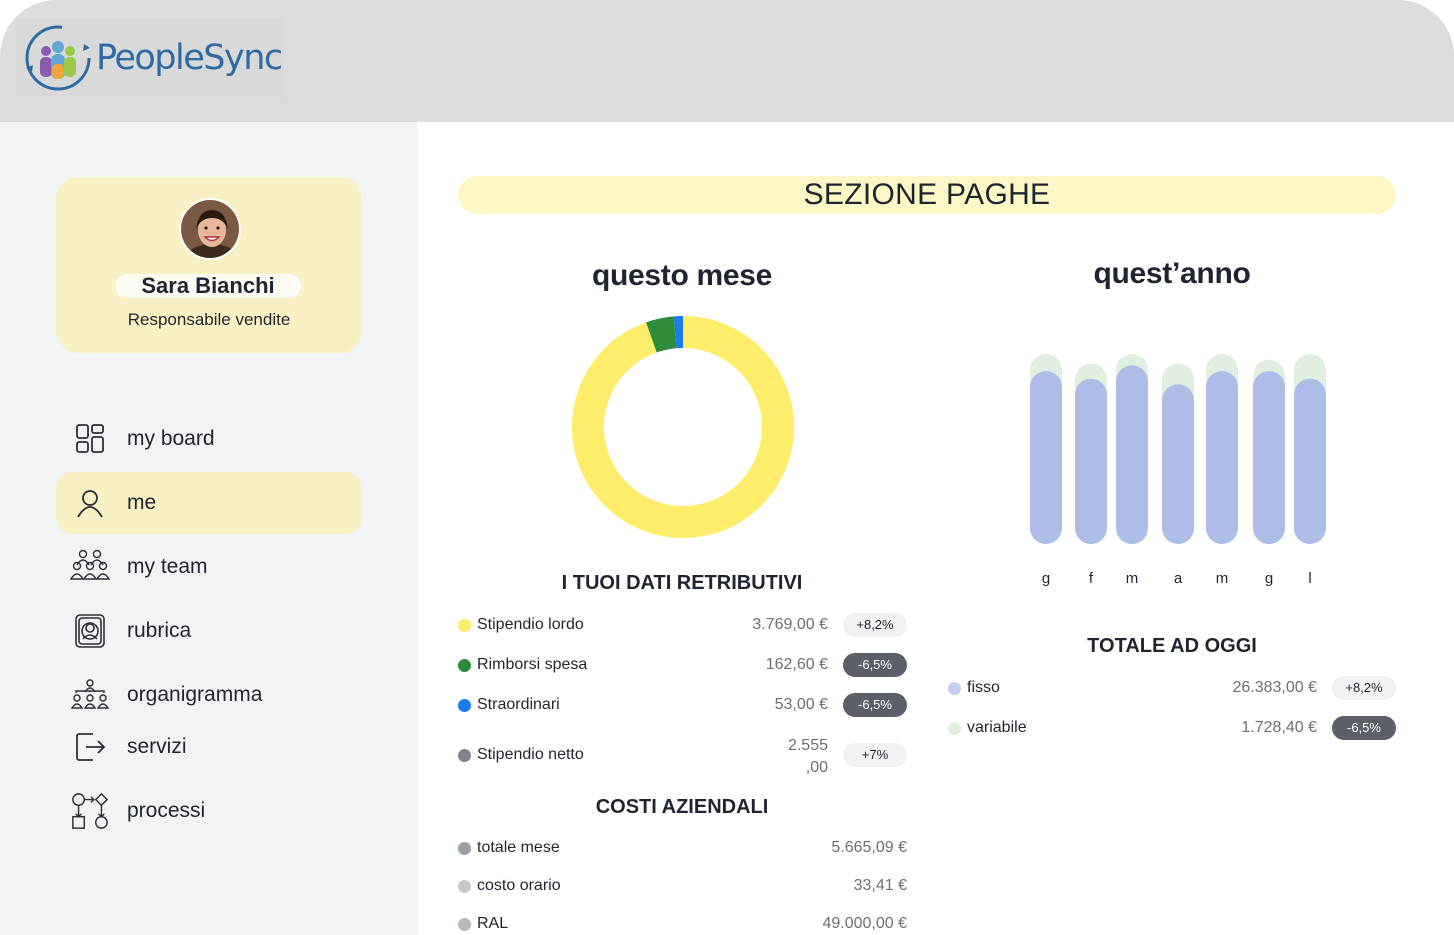  What do you see at coordinates (1310, 578) in the screenshot?
I see `month-tick-label: l` at bounding box center [1310, 578].